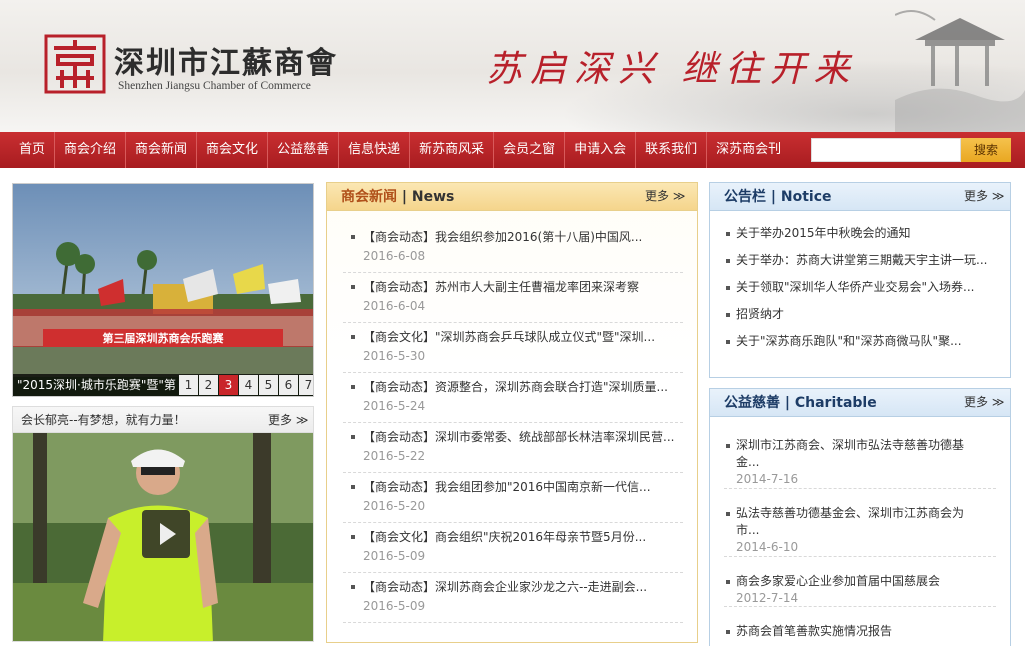 The image size is (1025, 646). I want to click on charity-title-cn: 公益慈善, so click(752, 403).